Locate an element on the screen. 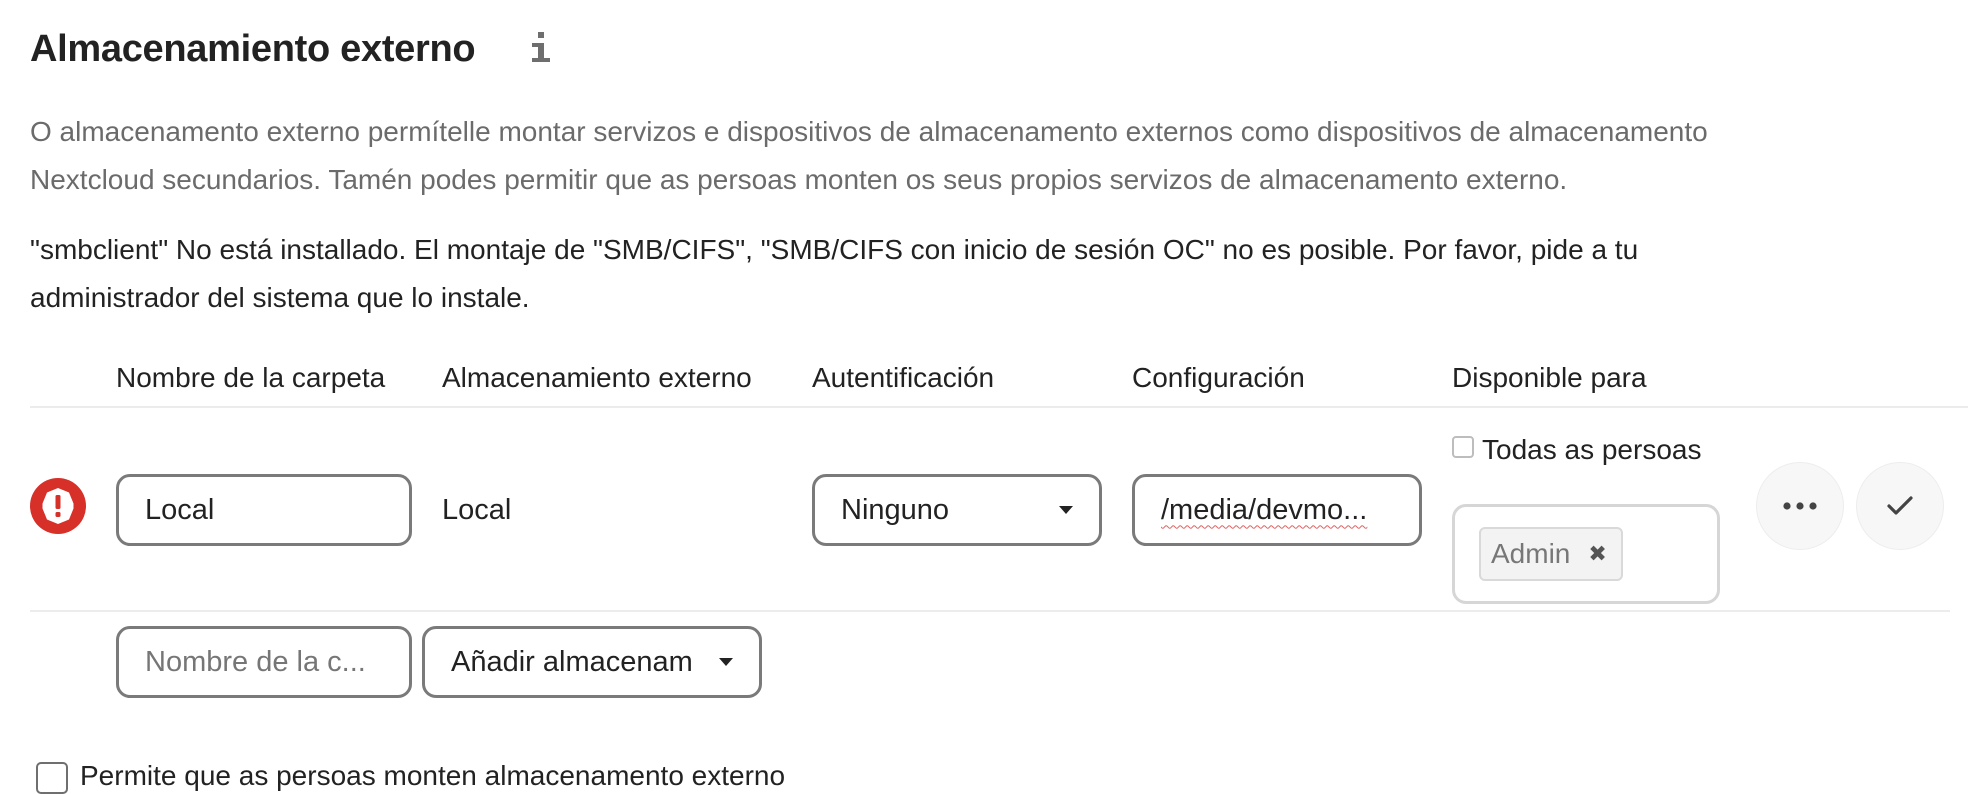 This screenshot has width=1968, height=794. applicable-users-select: Admin ✖ is located at coordinates (1586, 554).